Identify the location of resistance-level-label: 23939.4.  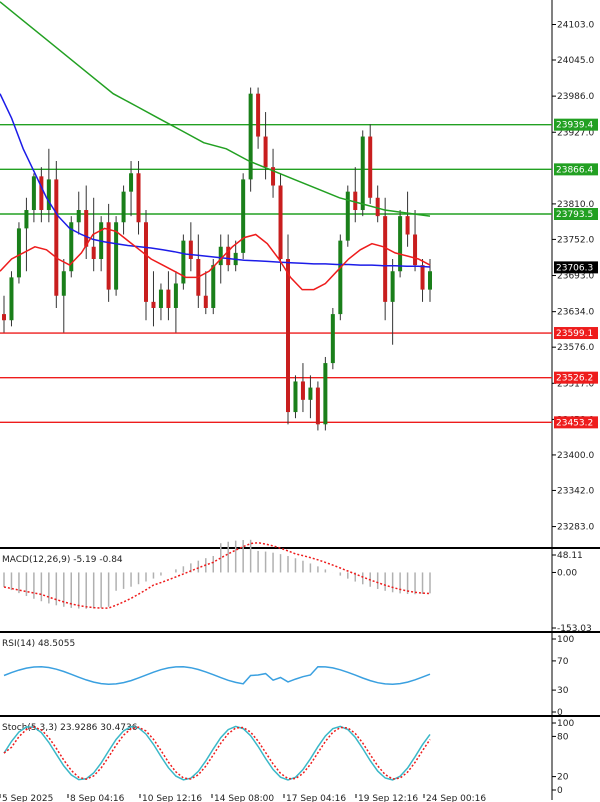
(574, 126).